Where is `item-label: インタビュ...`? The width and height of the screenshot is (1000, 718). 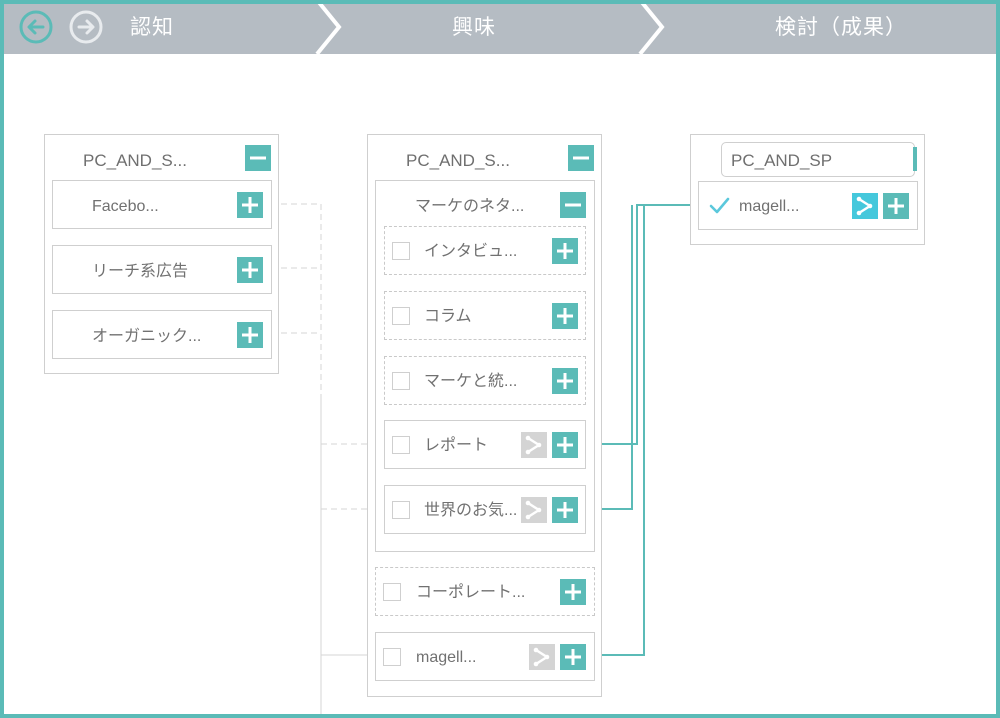 item-label: インタビュ... is located at coordinates (471, 251).